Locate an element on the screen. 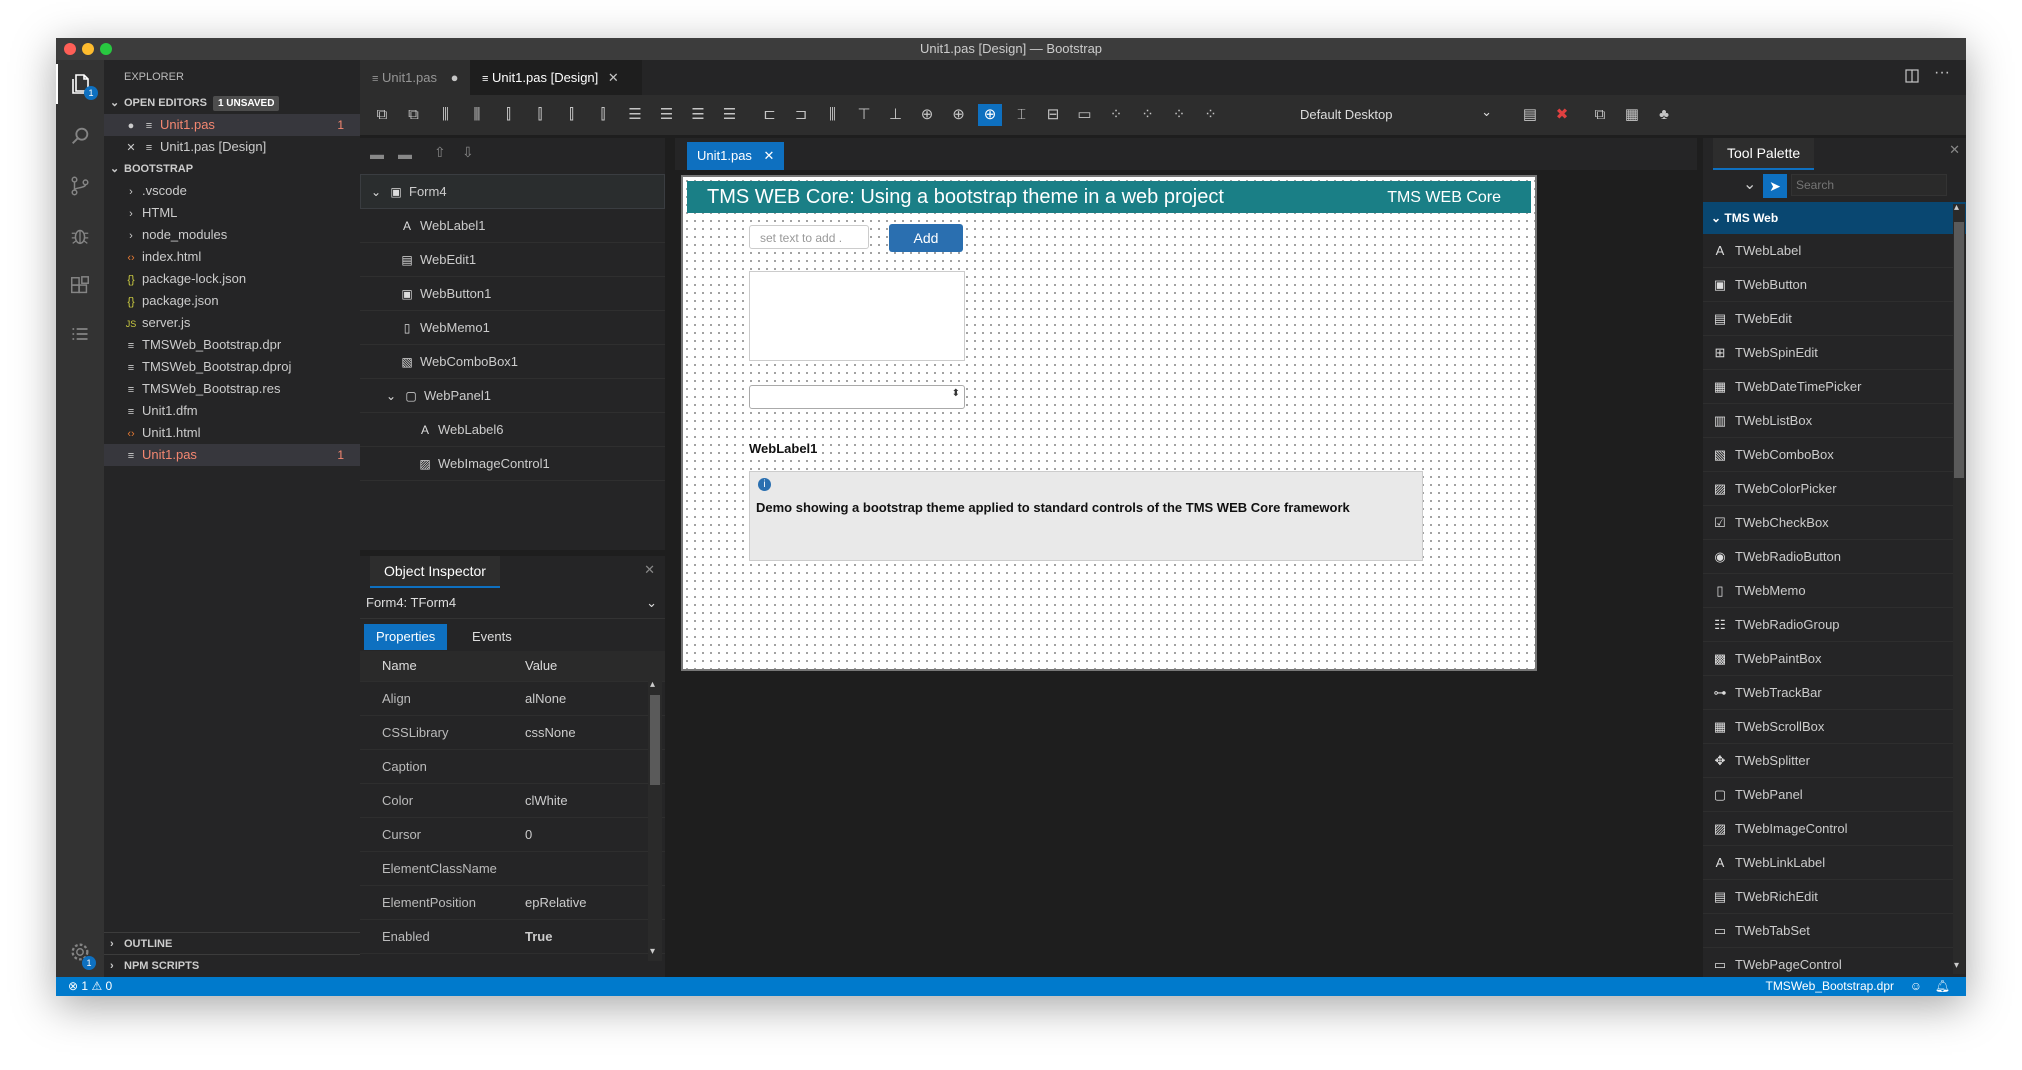 This screenshot has height=1070, width=2022. palette-item: ▧ TWebComboBox is located at coordinates (1828, 455).